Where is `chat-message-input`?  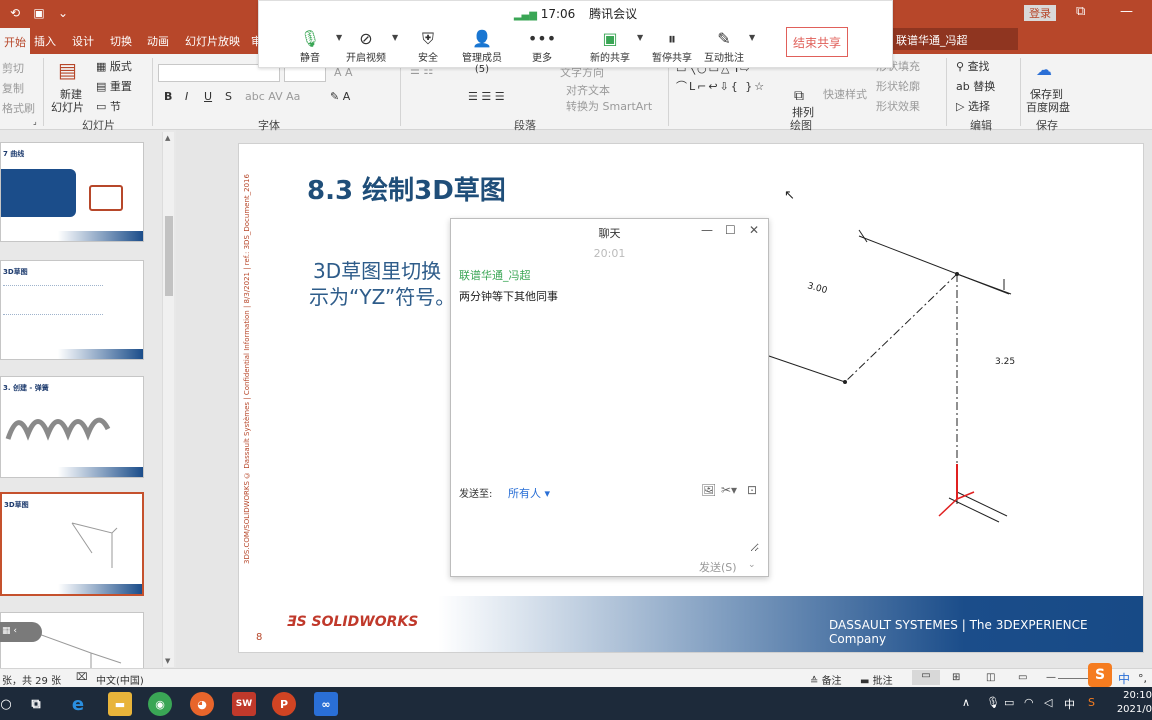
chat-message-input is located at coordinates (609, 528).